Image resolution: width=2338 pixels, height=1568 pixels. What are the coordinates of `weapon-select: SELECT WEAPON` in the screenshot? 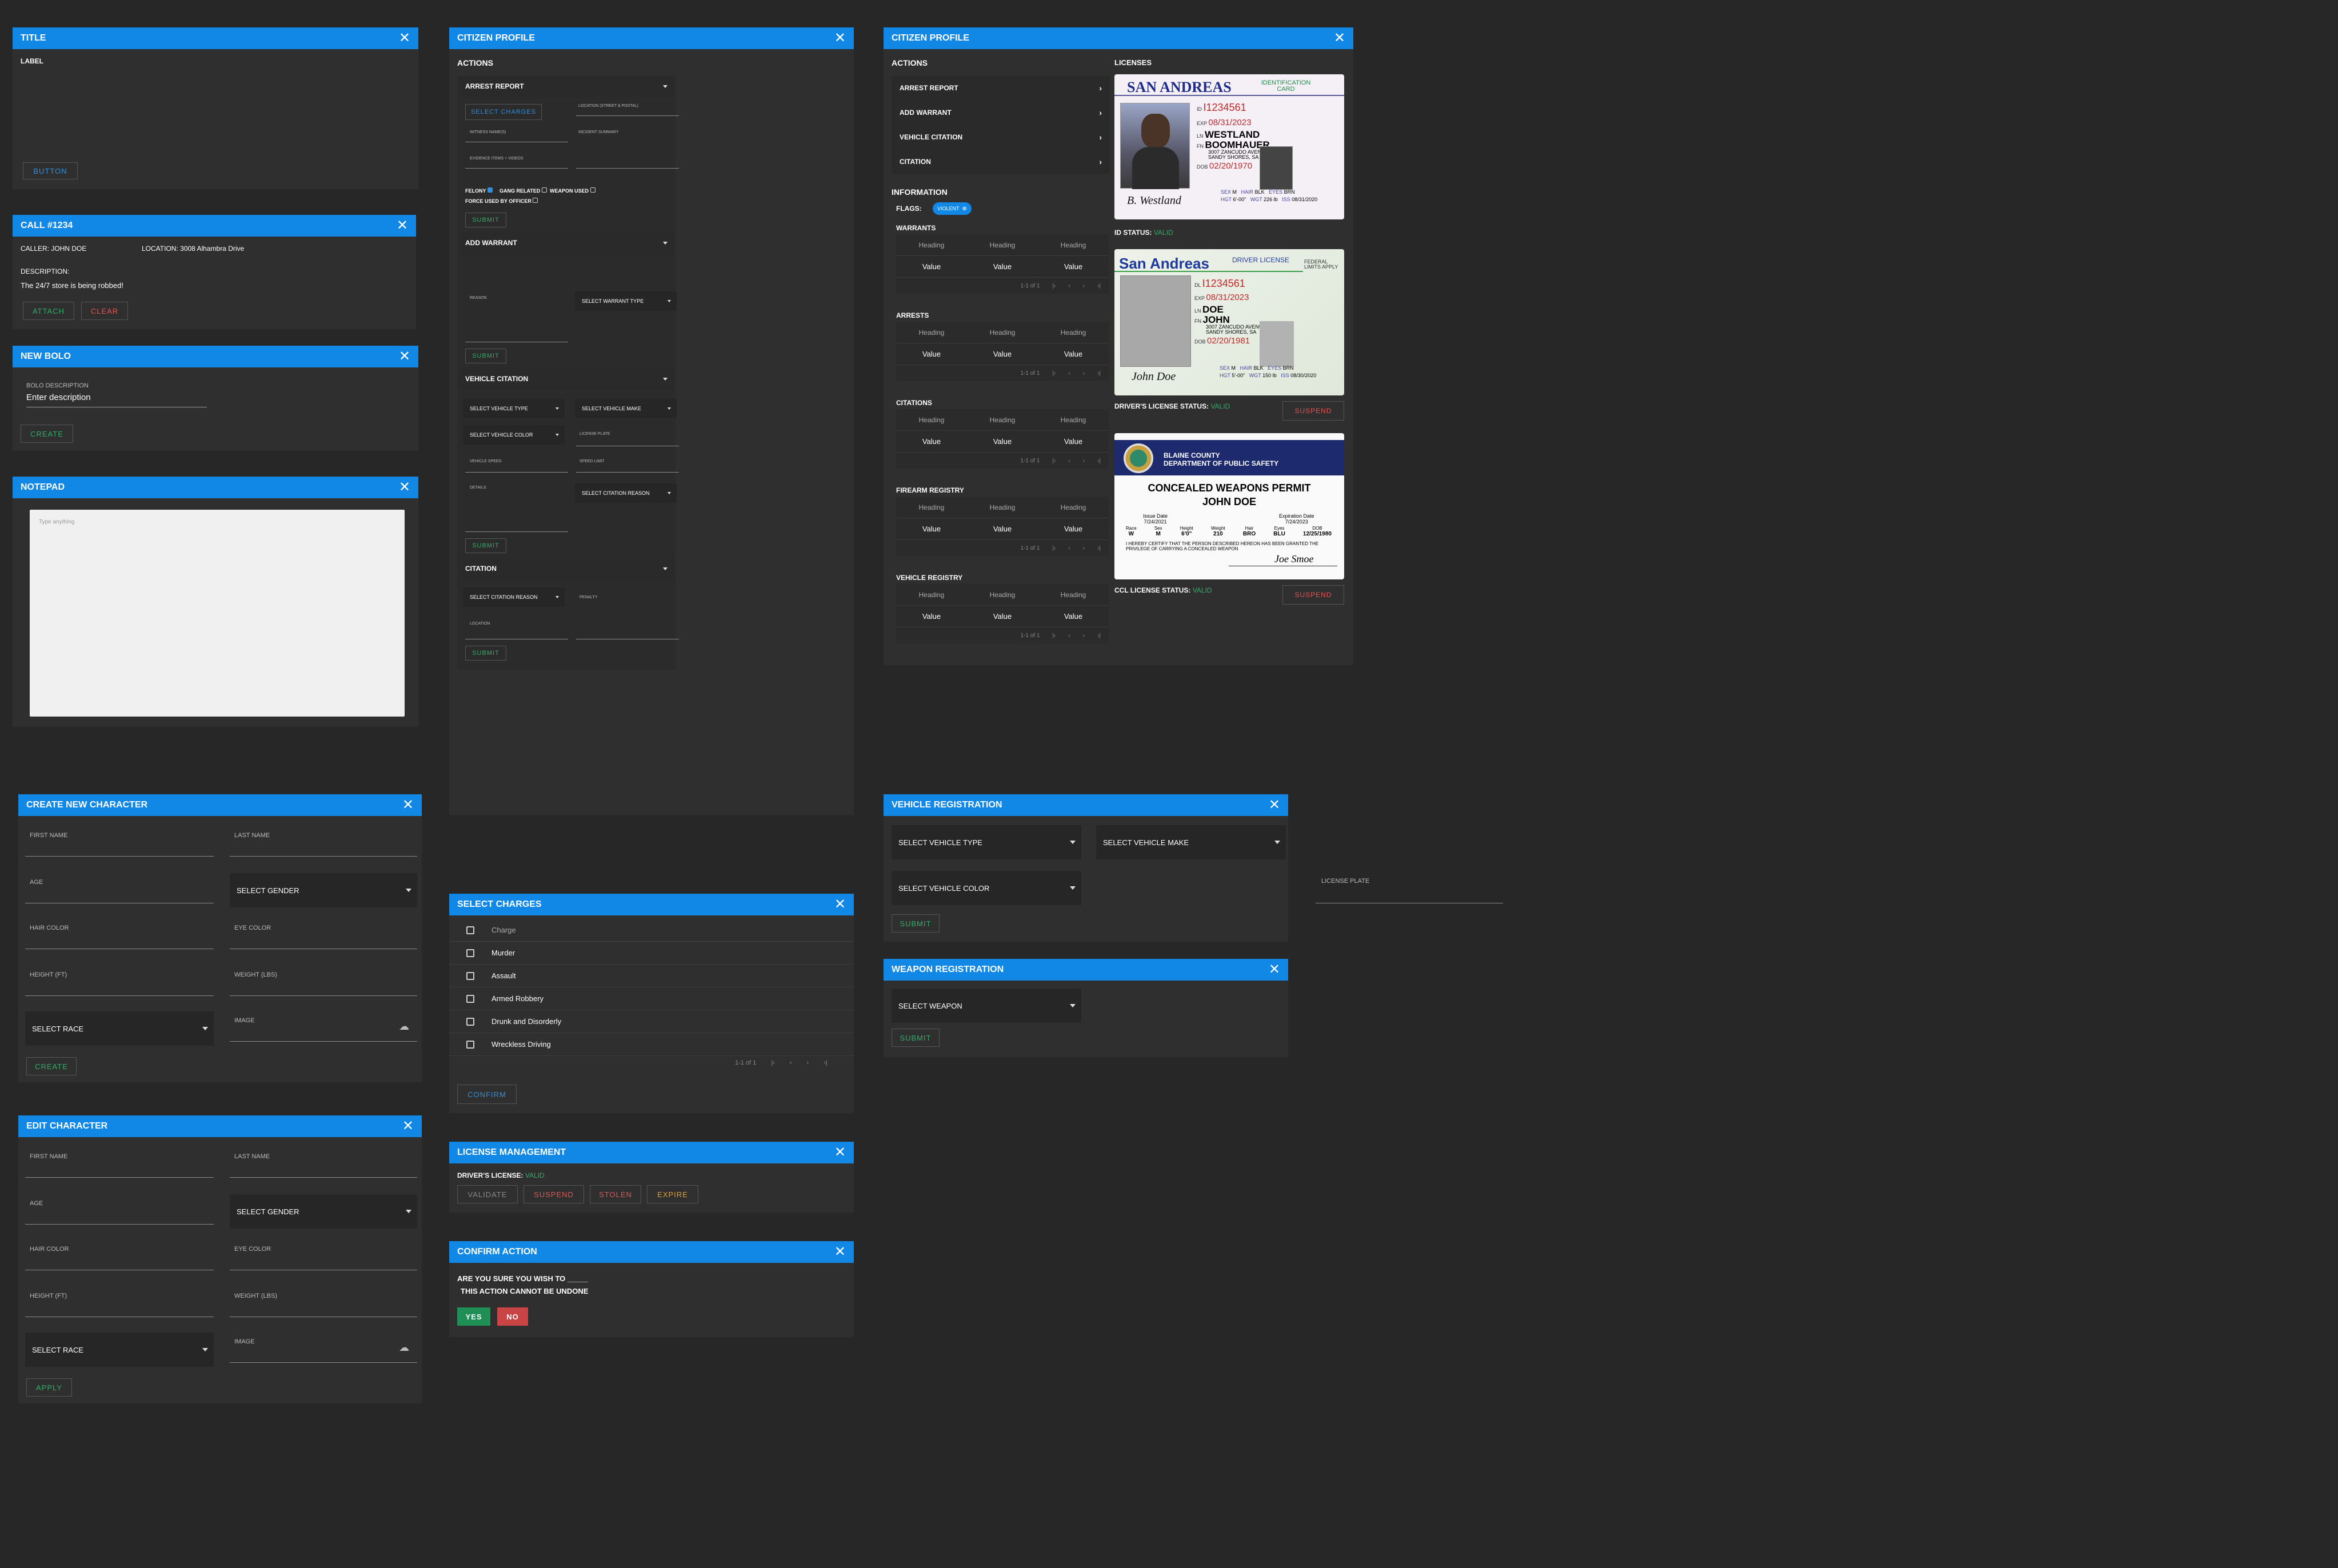 It's located at (986, 1006).